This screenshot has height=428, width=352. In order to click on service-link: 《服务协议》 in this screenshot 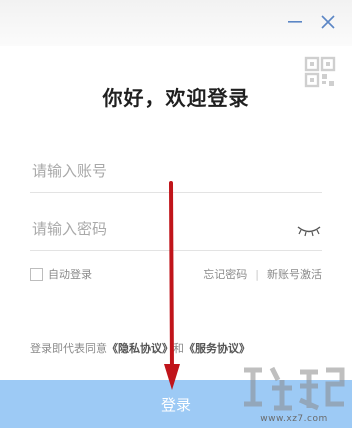, I will do `click(217, 348)`.